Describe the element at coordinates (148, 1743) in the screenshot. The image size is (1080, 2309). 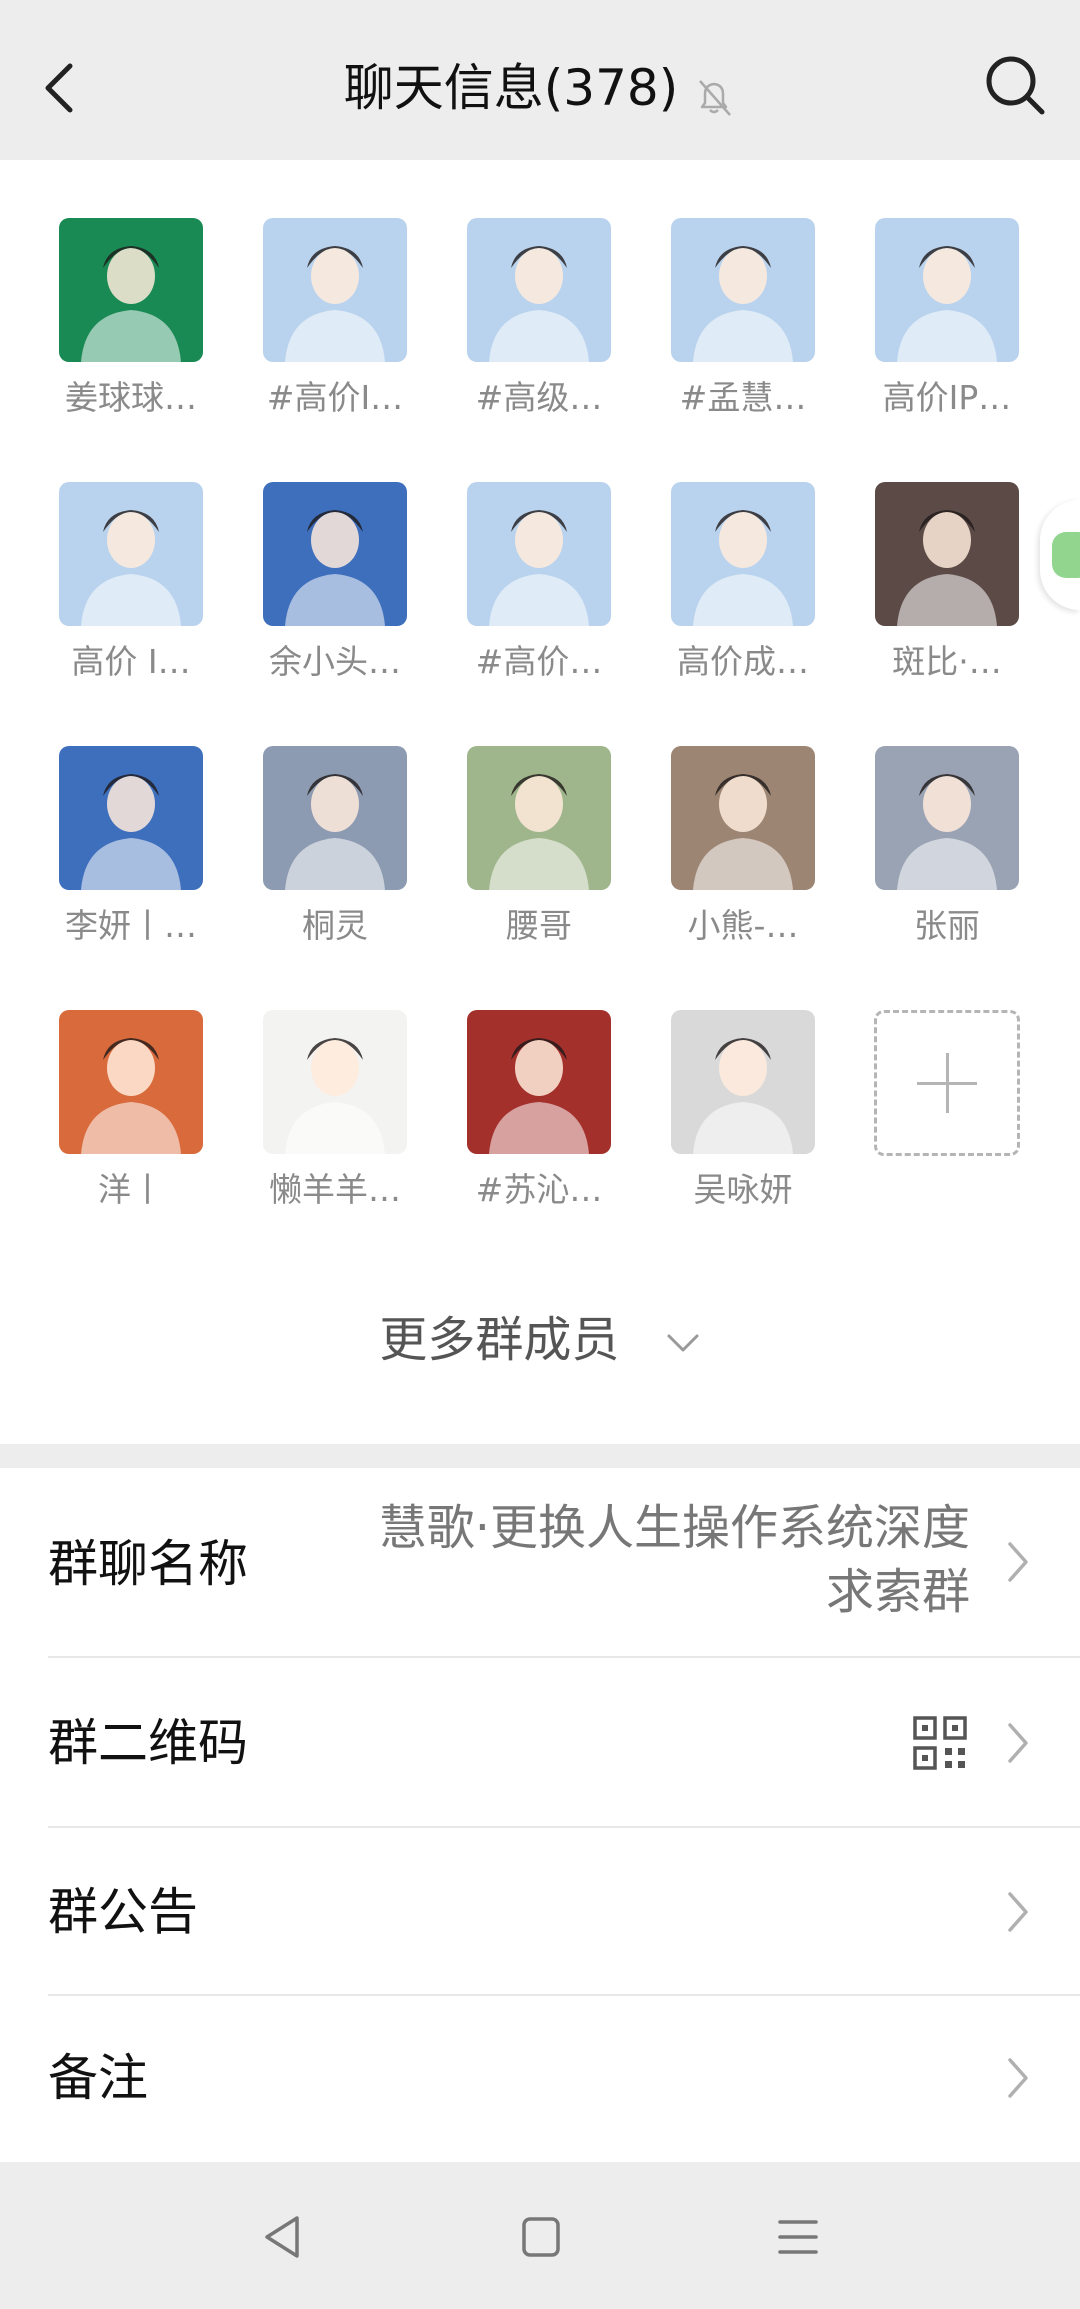
I see `qr-code-label: 群二维码` at that location.